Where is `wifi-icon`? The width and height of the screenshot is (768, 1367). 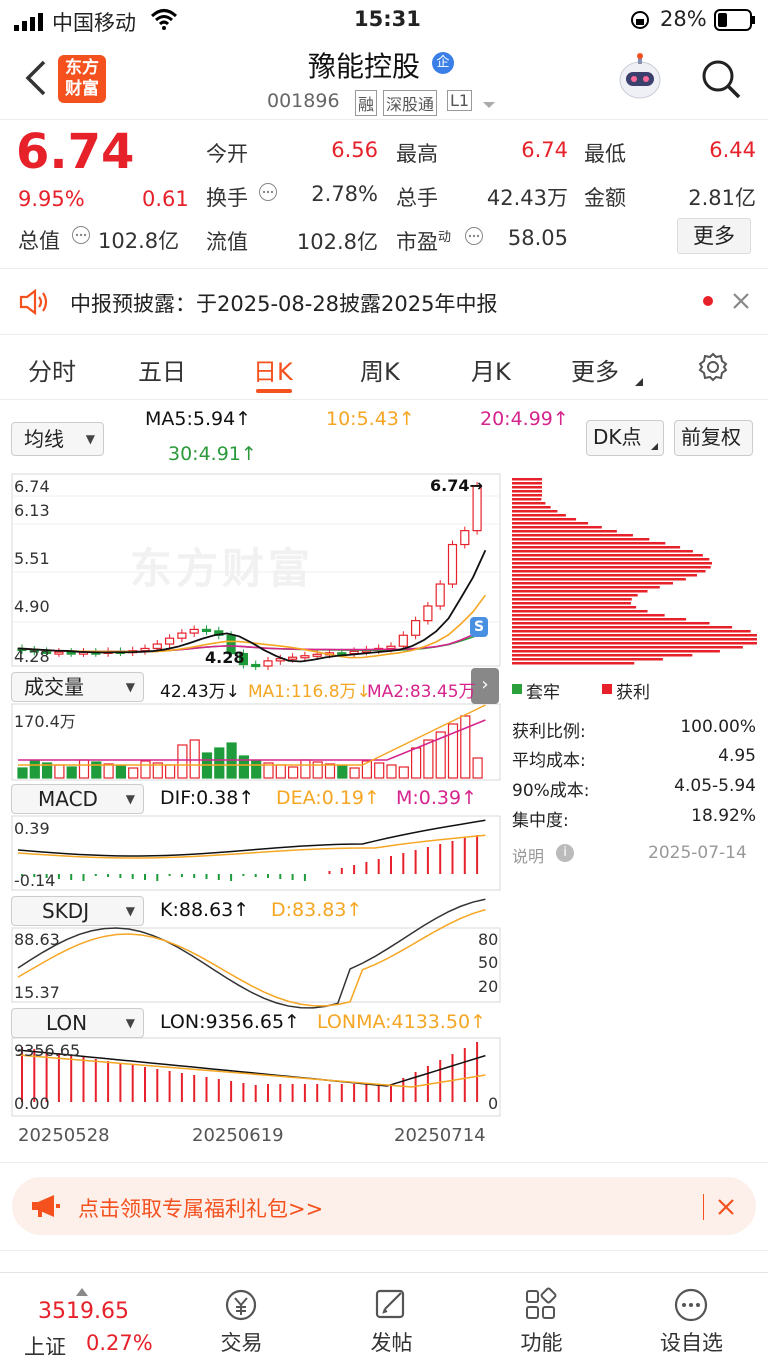
wifi-icon is located at coordinates (164, 21).